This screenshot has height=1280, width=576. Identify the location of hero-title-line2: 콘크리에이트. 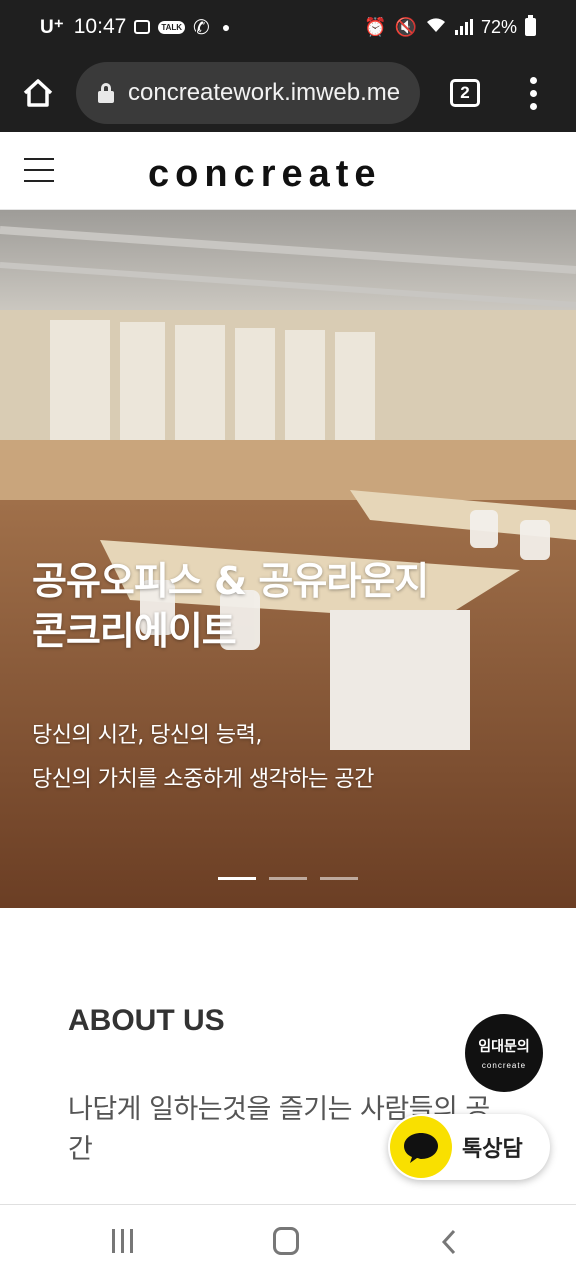
(134, 631).